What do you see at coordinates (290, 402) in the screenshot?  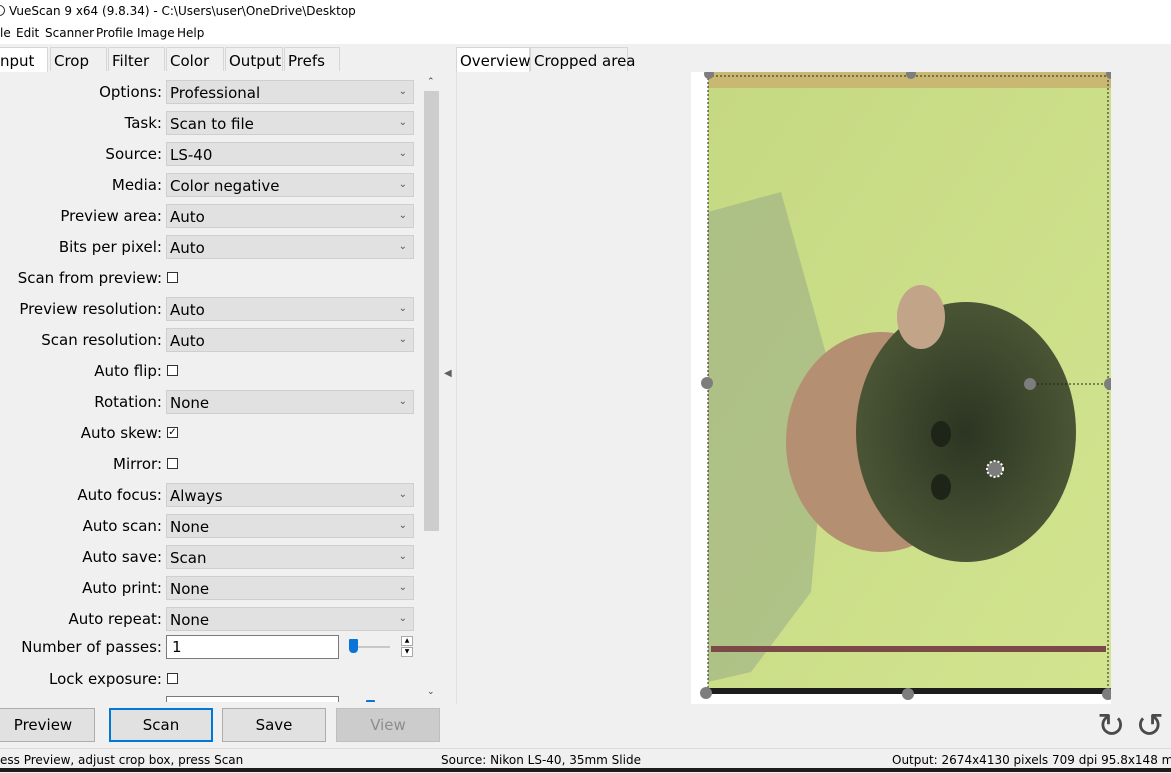 I see `rotation-select: None ⌄` at bounding box center [290, 402].